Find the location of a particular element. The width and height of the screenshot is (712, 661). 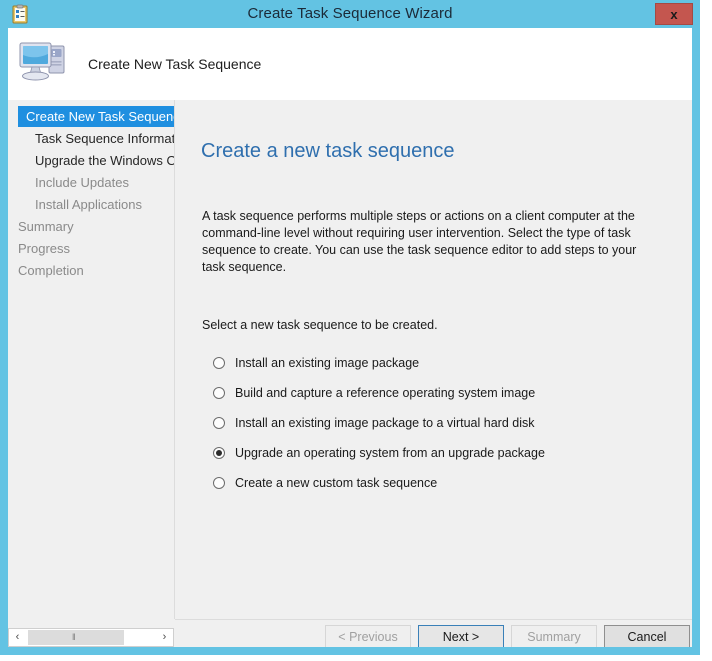

page-title: Create a new task sequence is located at coordinates (328, 151).